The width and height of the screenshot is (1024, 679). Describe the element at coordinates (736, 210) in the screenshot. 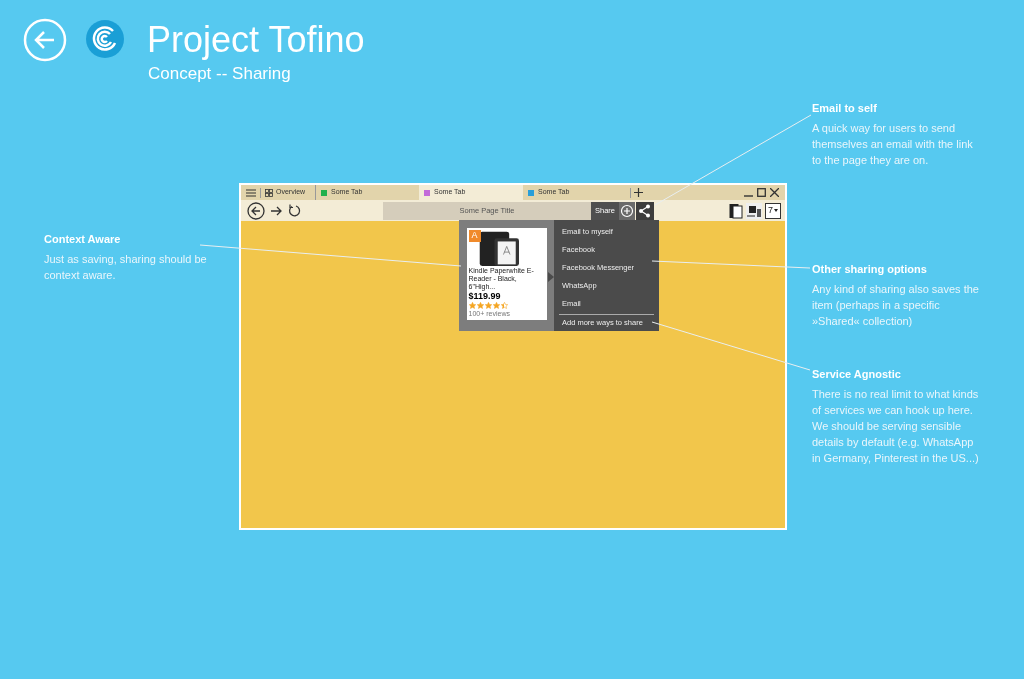

I see `reader-icon` at that location.